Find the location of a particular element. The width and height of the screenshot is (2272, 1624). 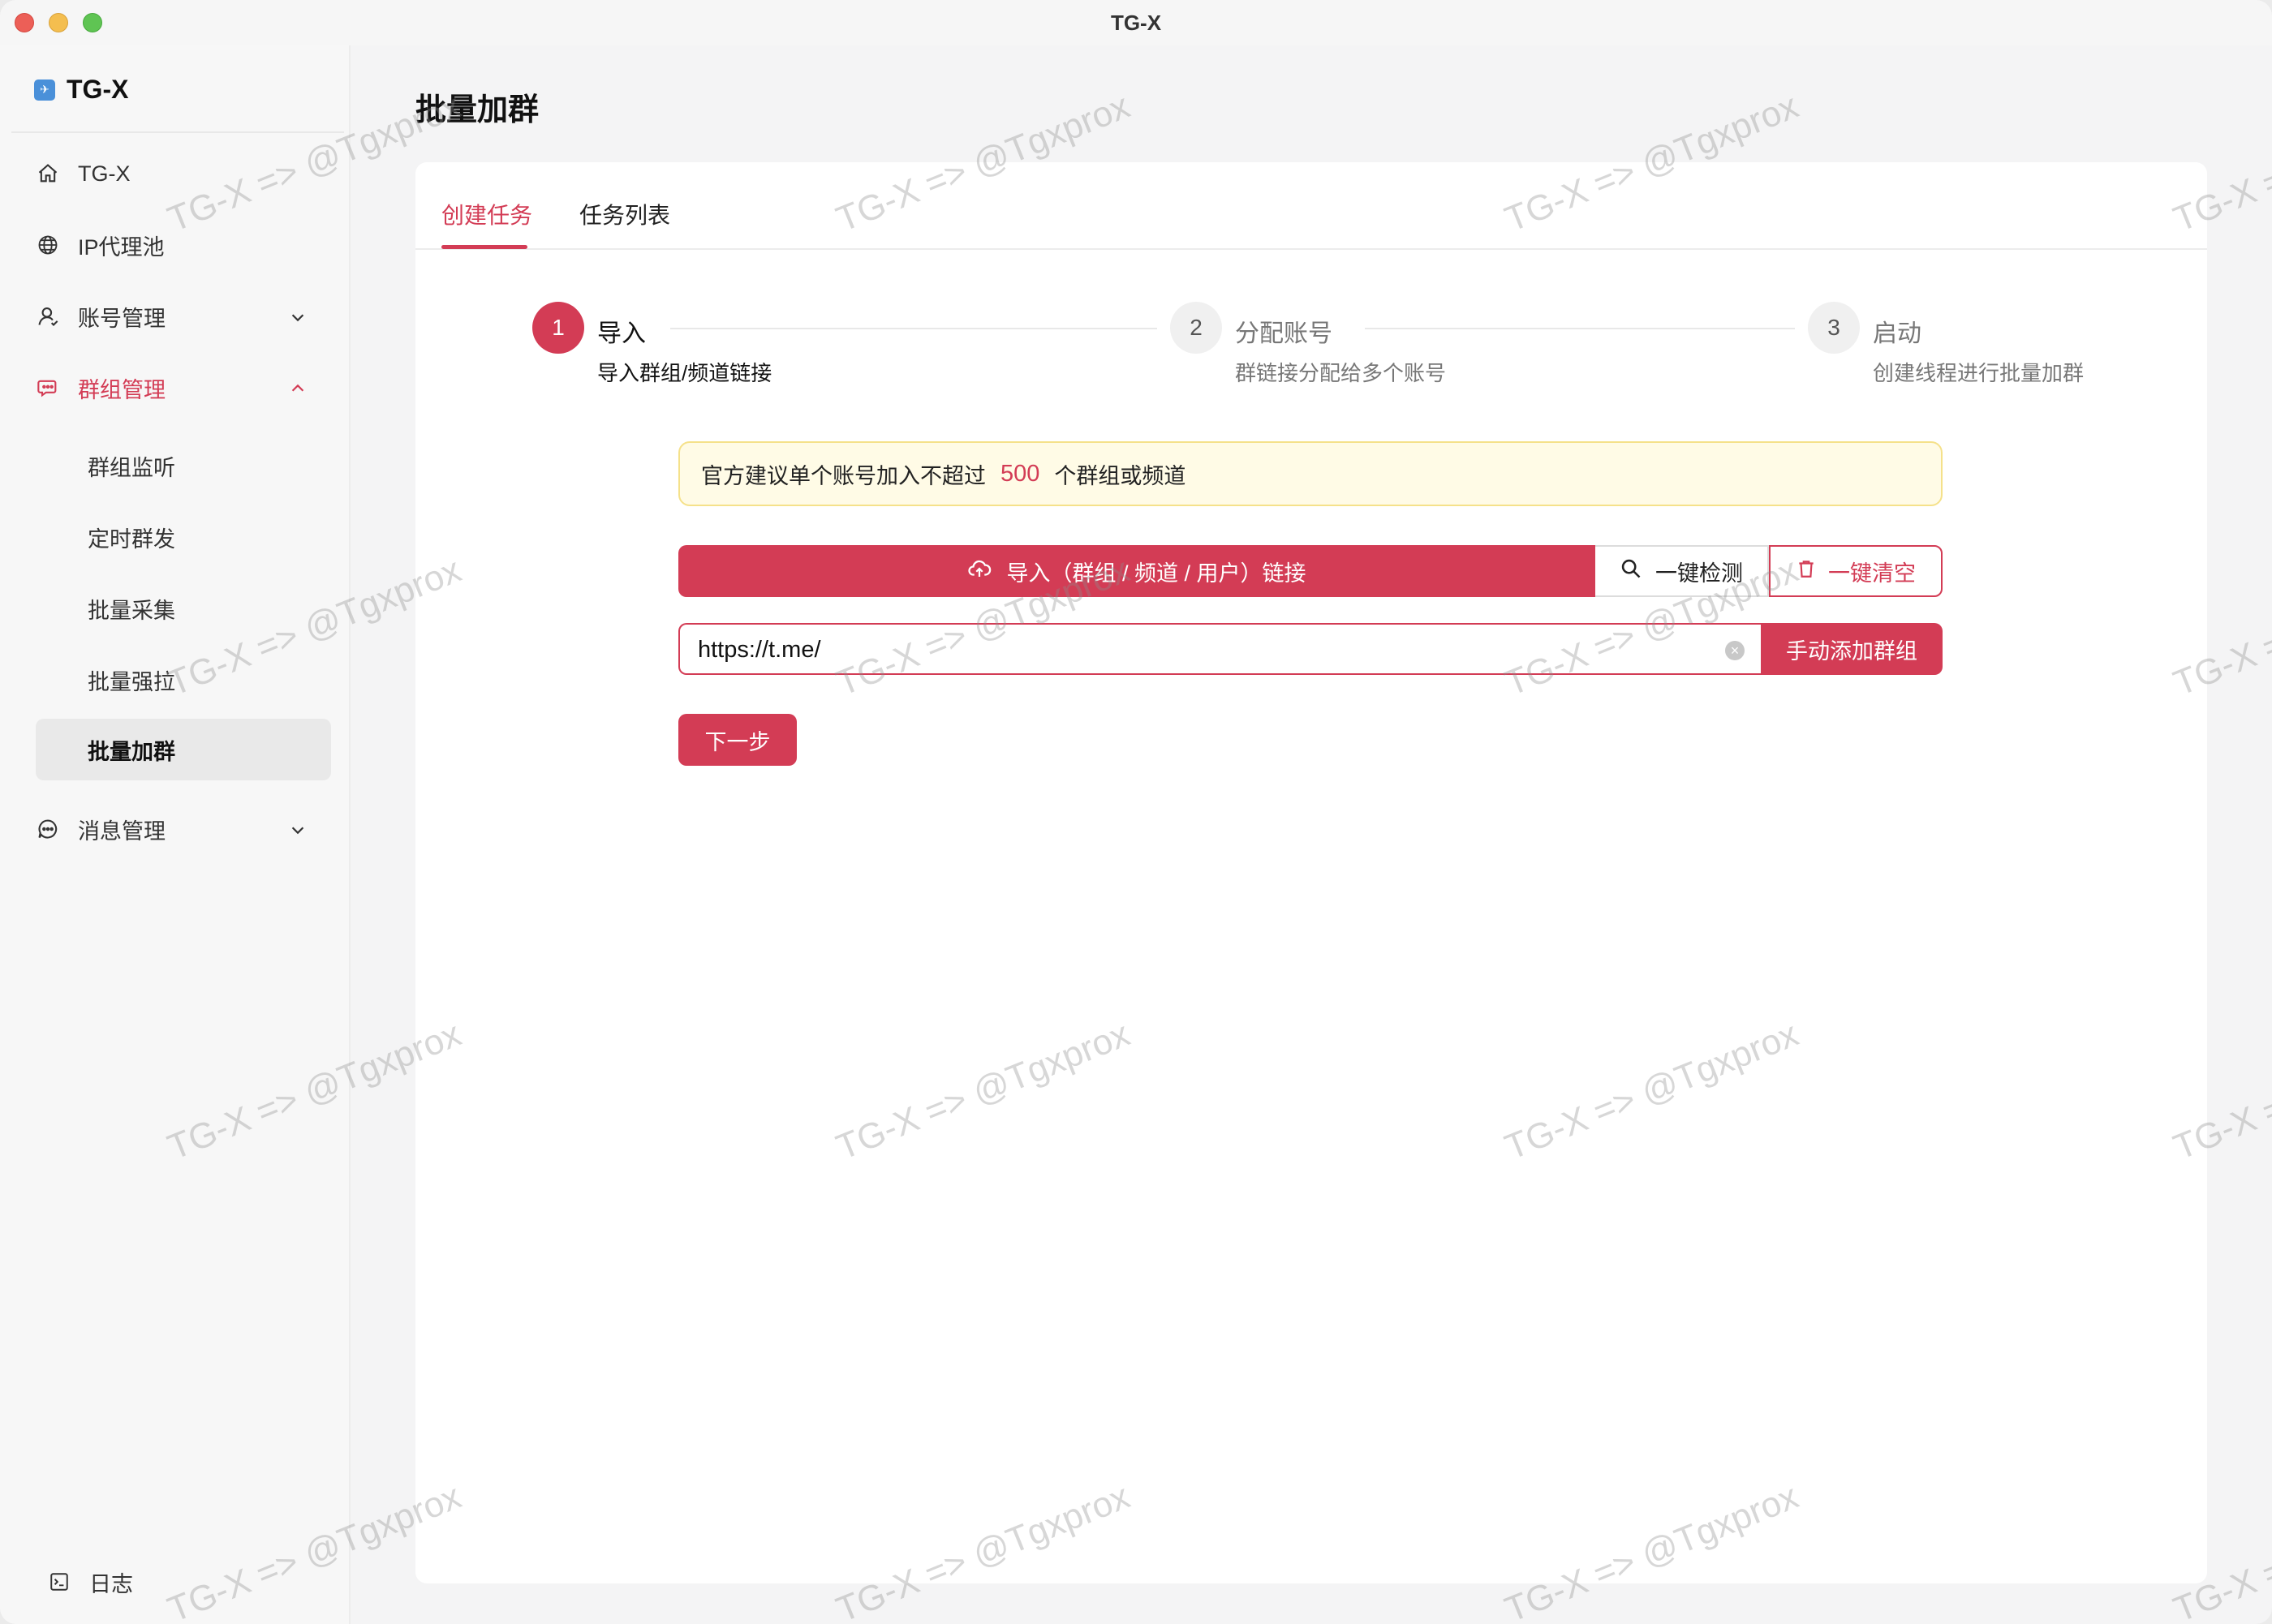

step-2-desc: 群链接分配给多个账号 is located at coordinates (1341, 373).